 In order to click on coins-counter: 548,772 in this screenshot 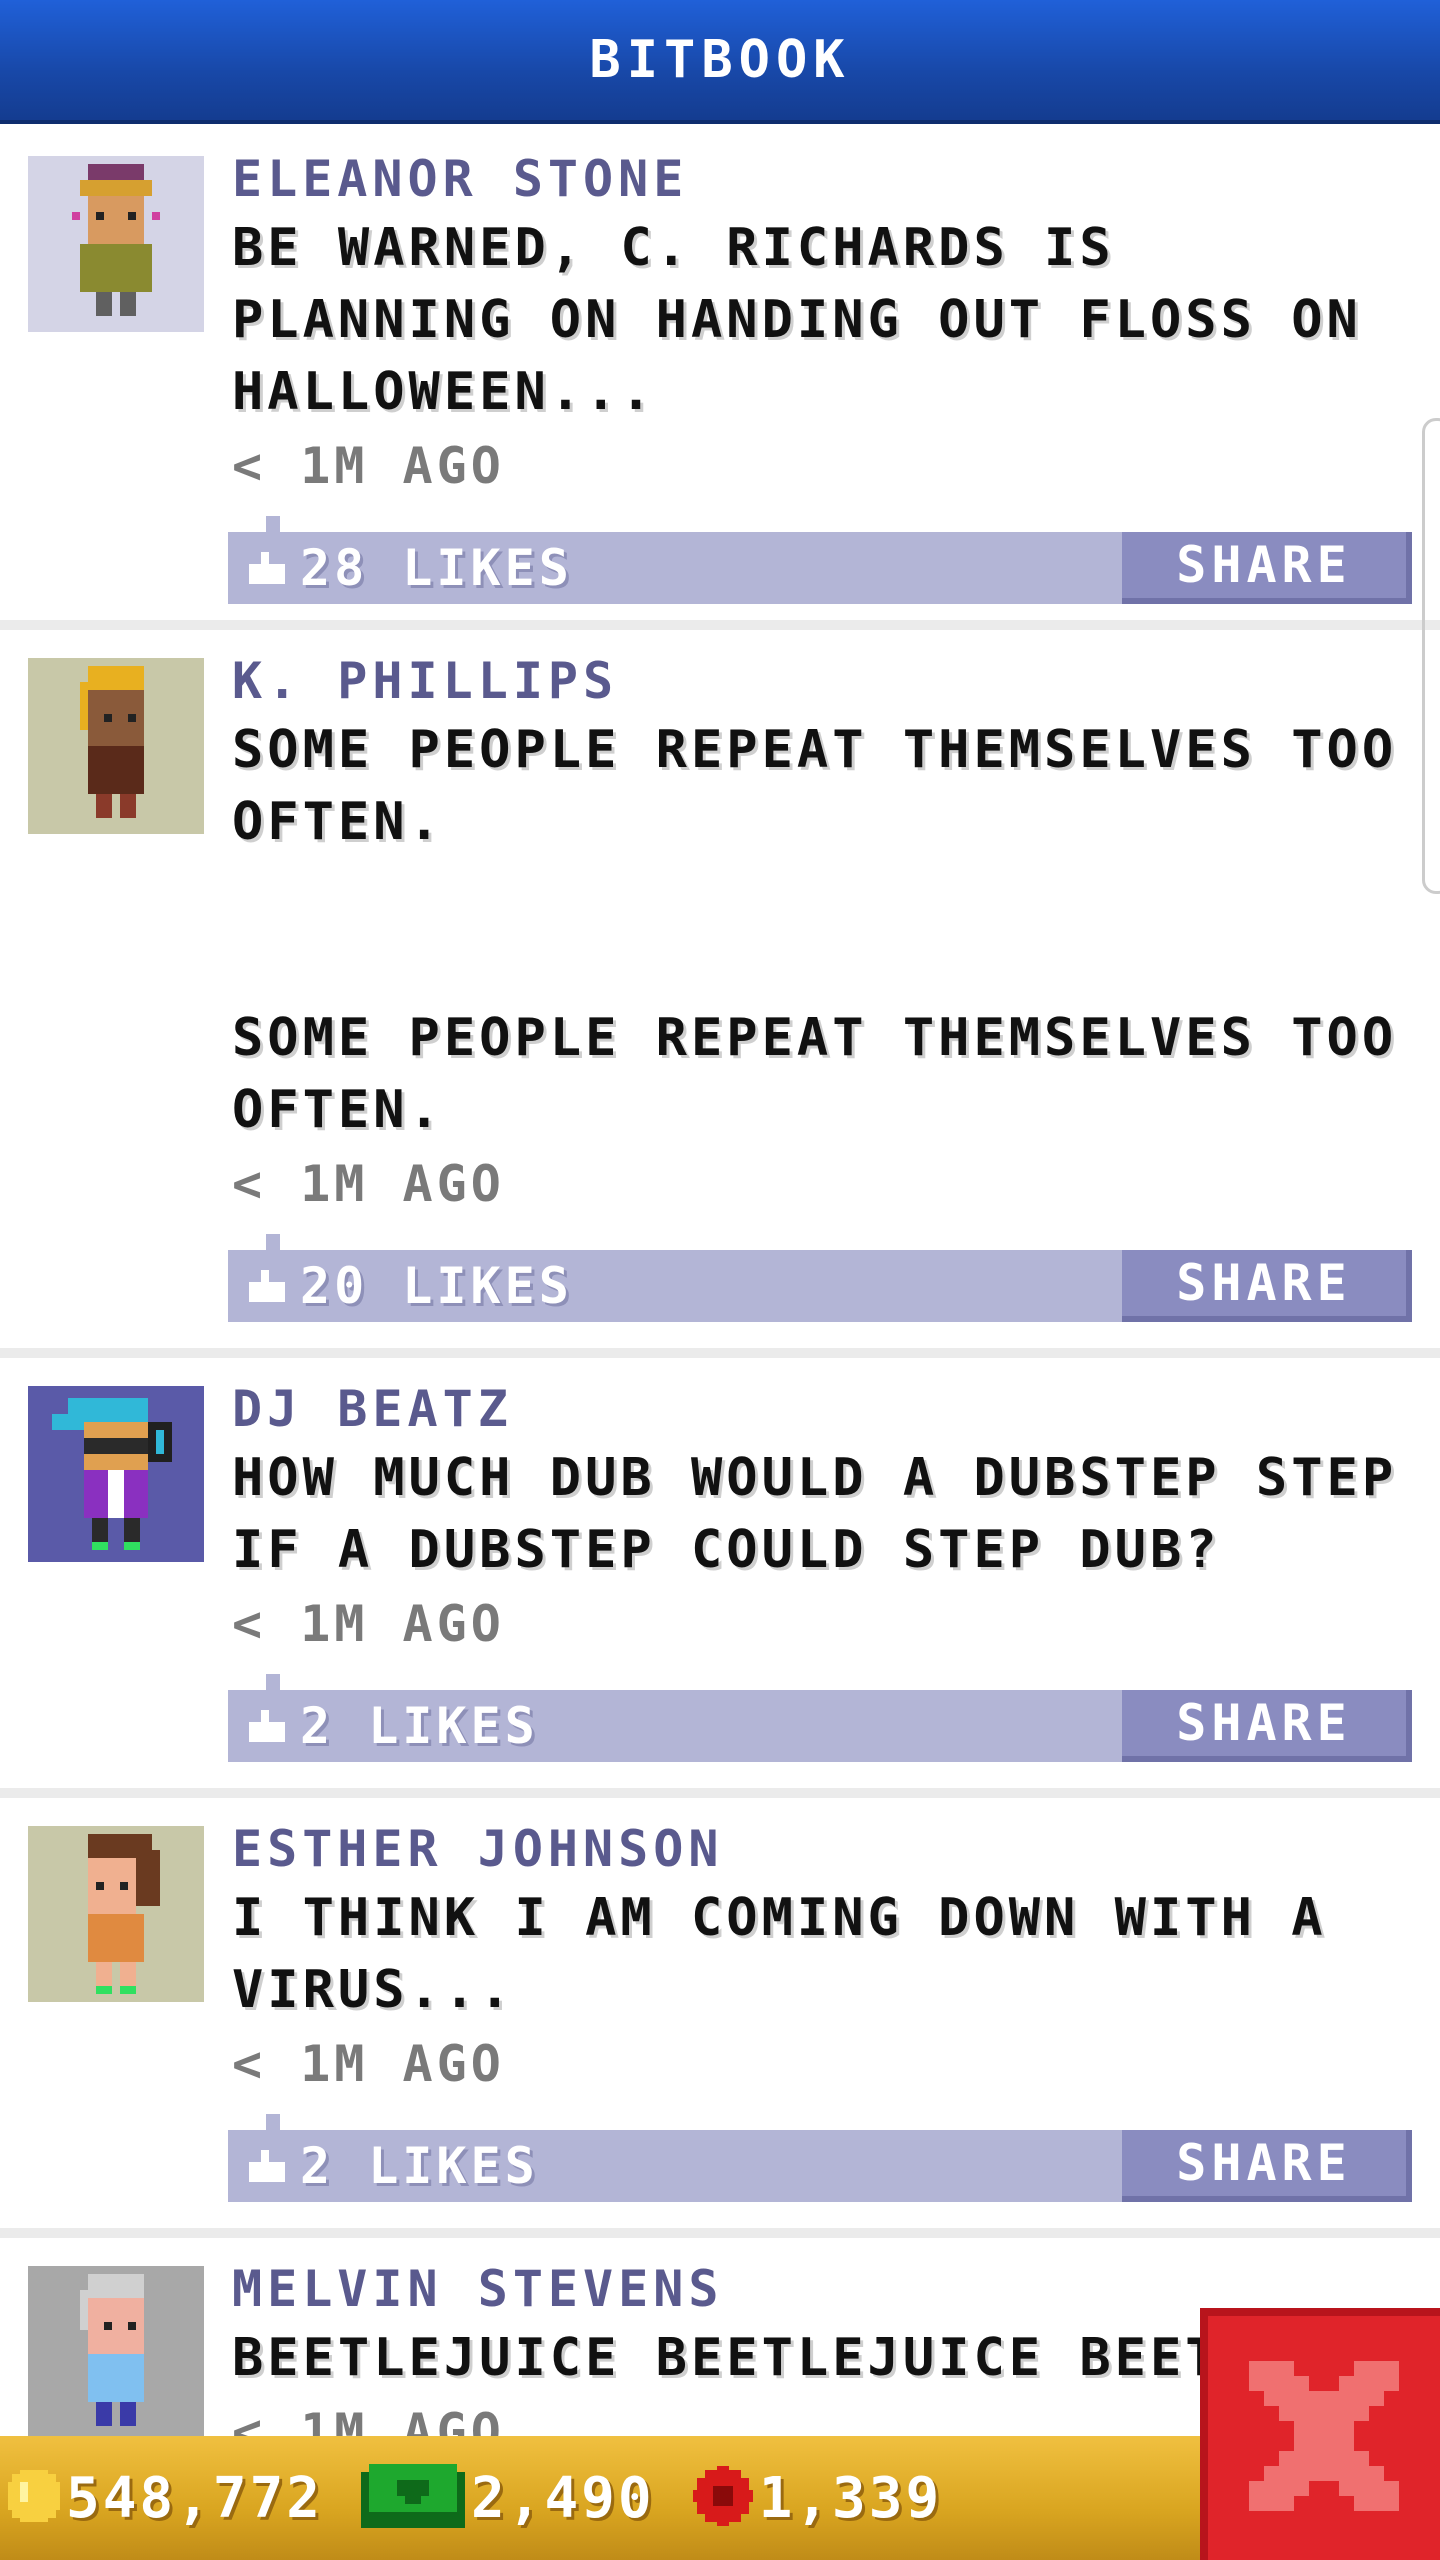, I will do `click(165, 2498)`.